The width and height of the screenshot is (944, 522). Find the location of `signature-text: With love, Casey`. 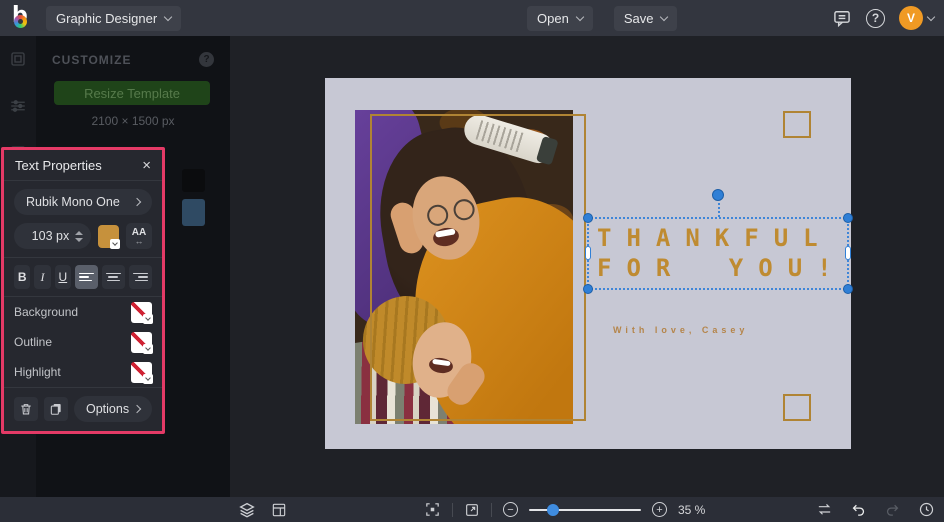

signature-text: With love, Casey is located at coordinates (680, 330).